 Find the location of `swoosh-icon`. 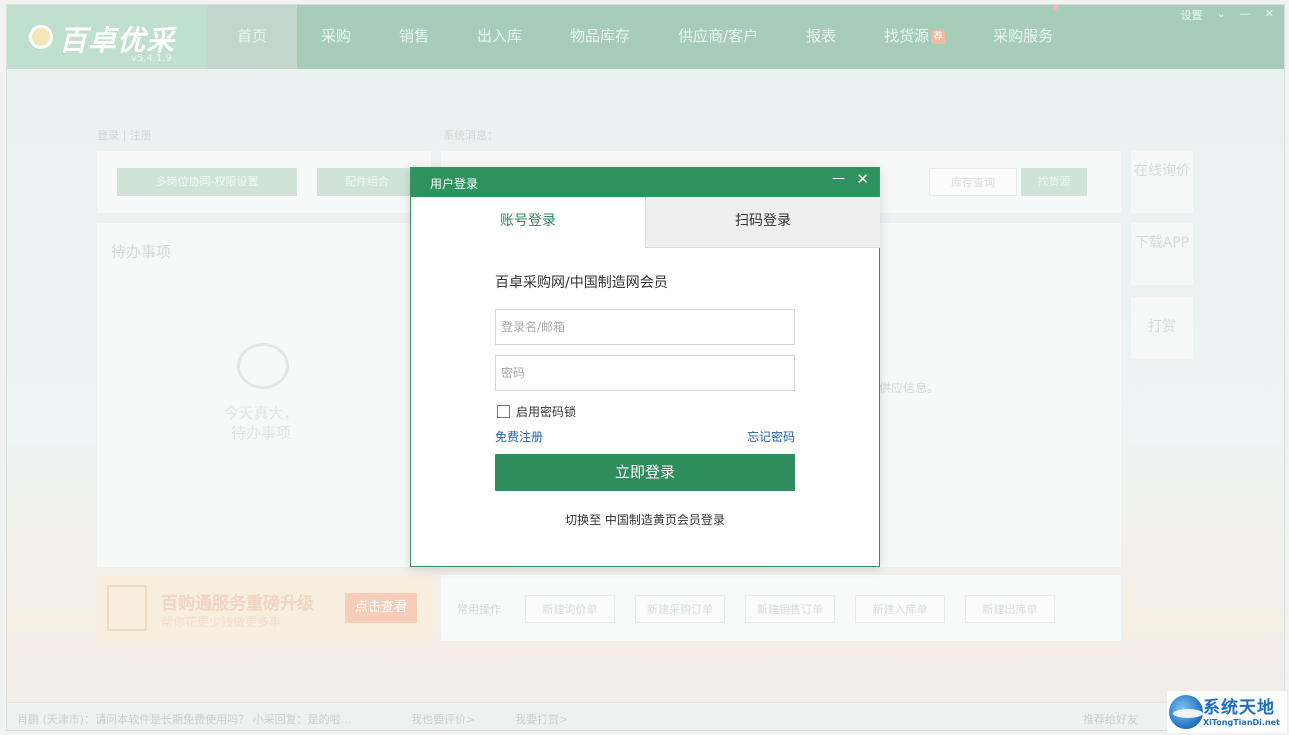

swoosh-icon is located at coordinates (1188, 713).